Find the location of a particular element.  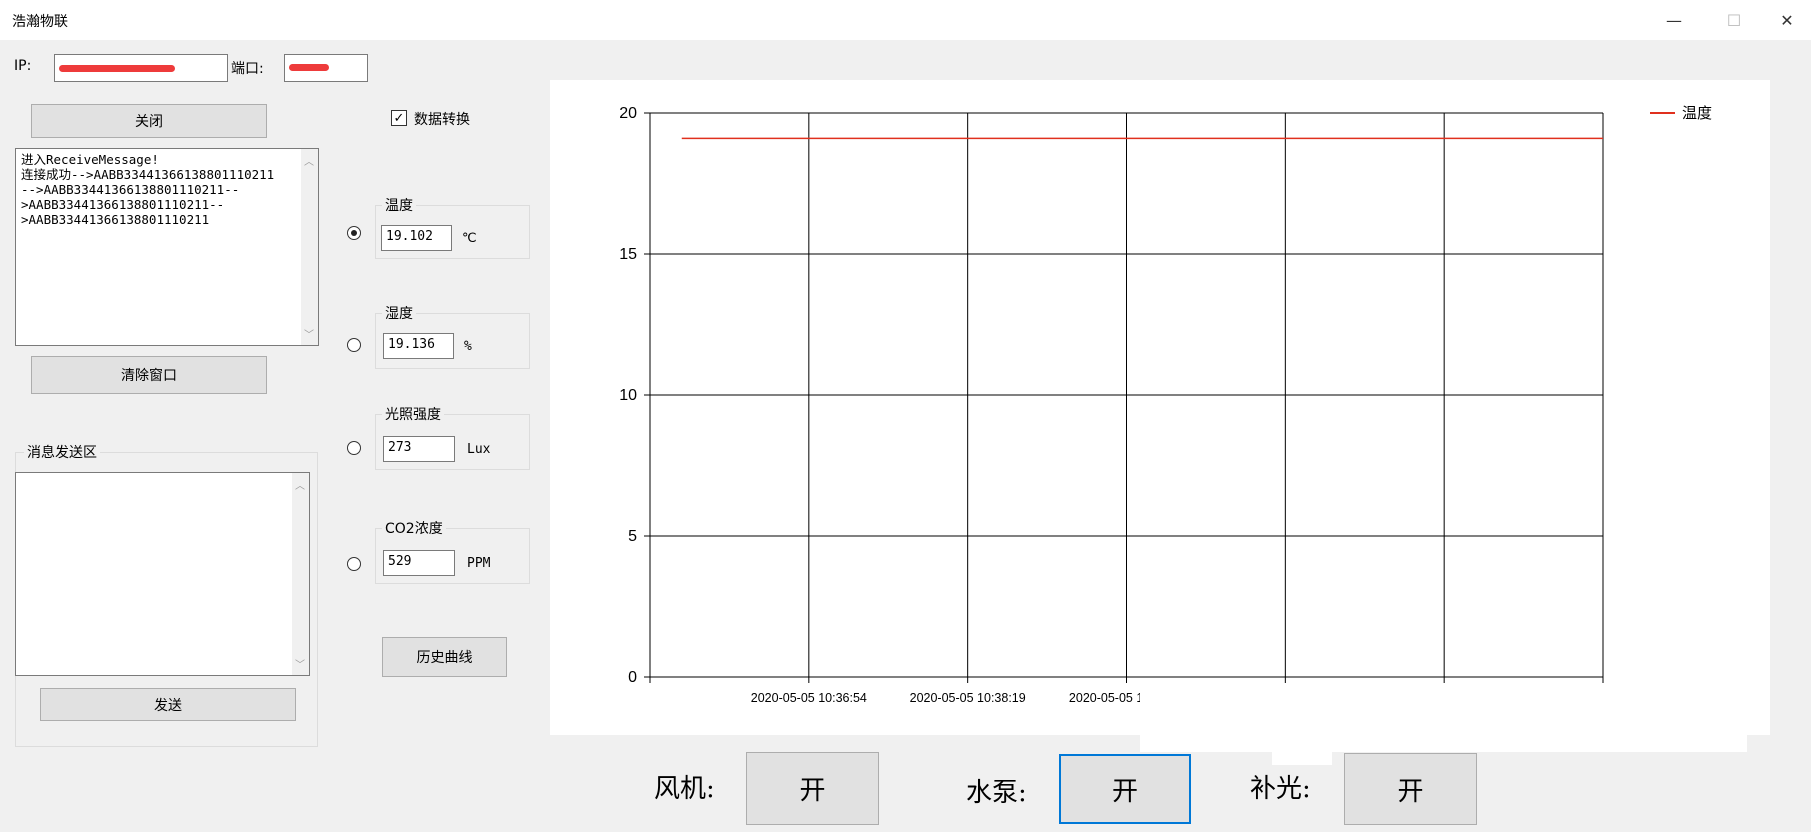

log-line: >AABB33441366138801110211 is located at coordinates (115, 219).